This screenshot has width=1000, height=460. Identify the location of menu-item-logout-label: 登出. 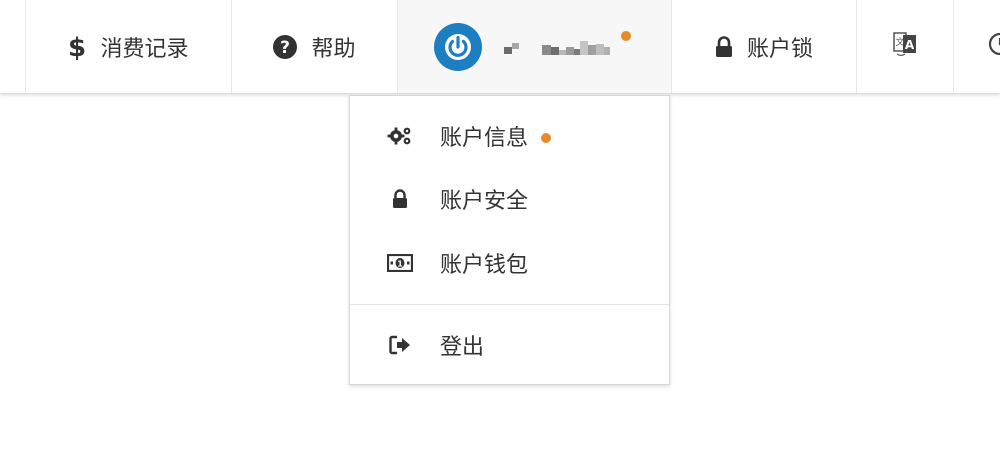
(462, 347).